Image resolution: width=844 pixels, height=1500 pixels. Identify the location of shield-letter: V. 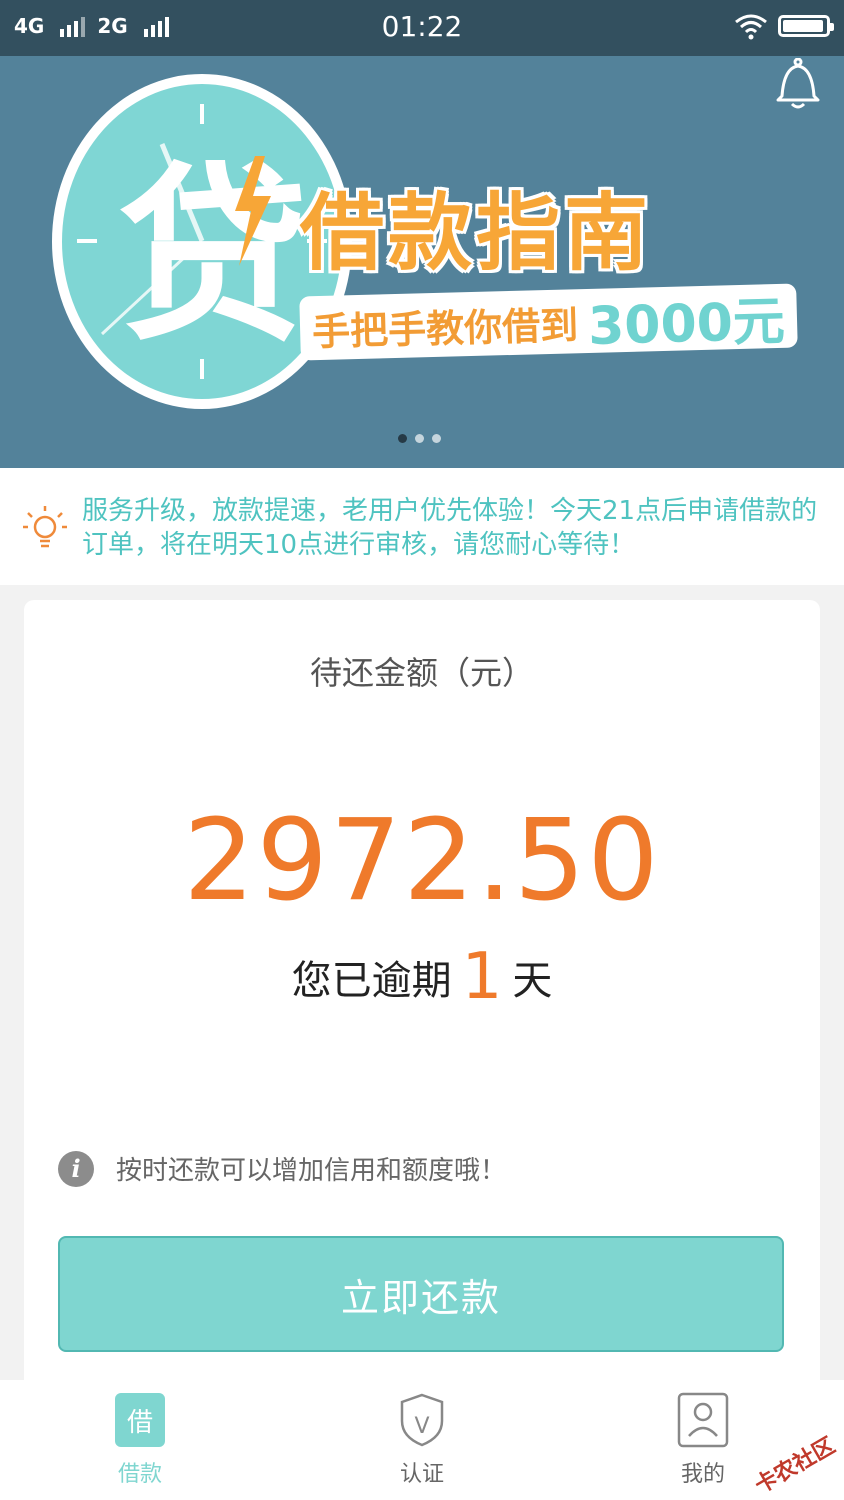
(422, 1426).